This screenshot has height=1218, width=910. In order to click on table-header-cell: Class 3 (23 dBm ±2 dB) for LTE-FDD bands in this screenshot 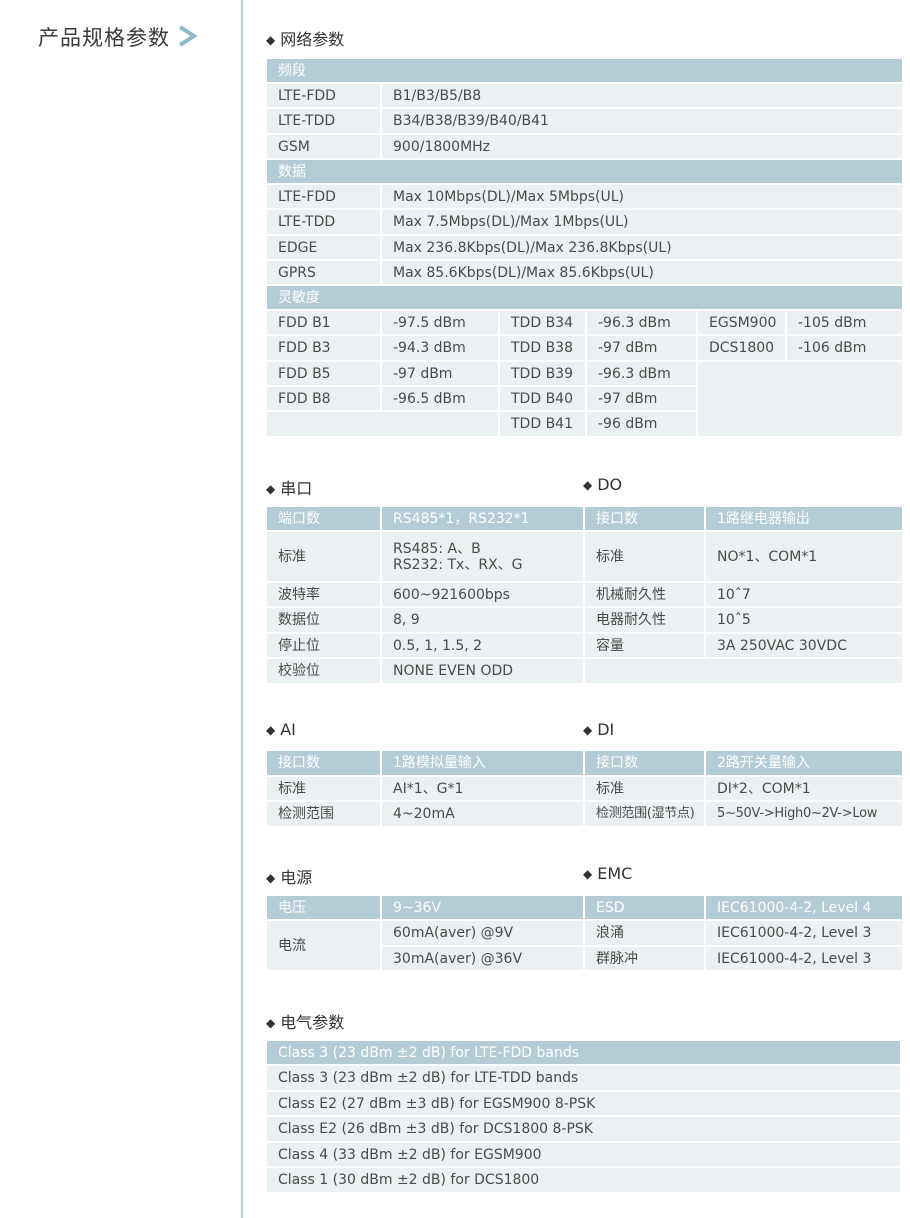, I will do `click(583, 1052)`.